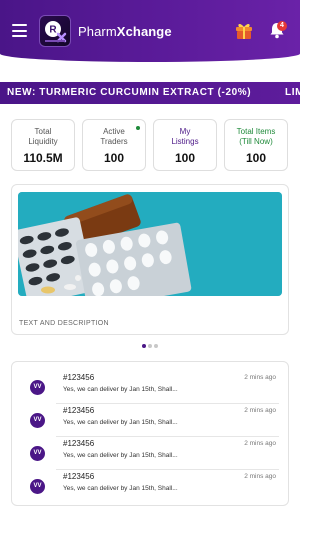 The image size is (320, 533). I want to click on stat-label-line2: Liquidity, so click(43, 141).